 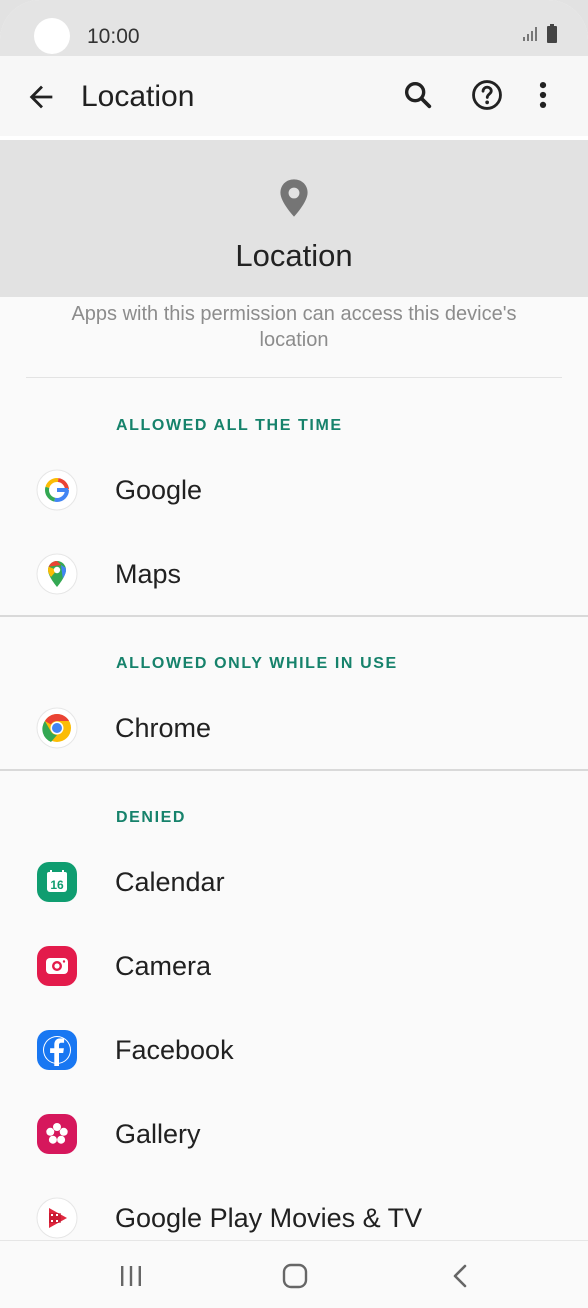 I want to click on battery-icon, so click(x=552, y=33).